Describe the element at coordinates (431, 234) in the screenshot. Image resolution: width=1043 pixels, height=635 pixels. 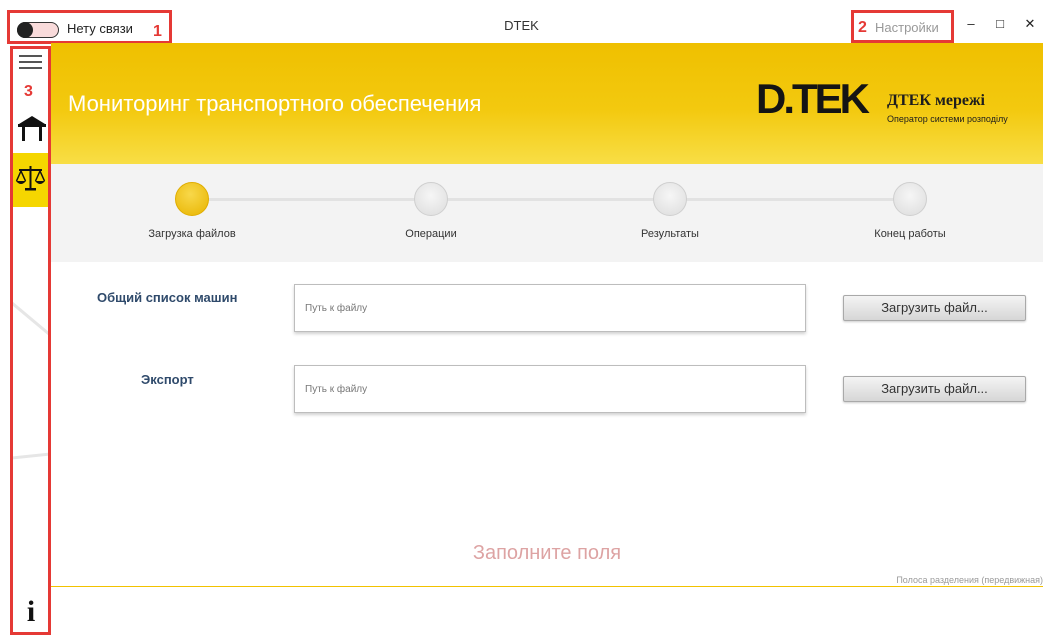
I see `step-label-operations: Операции` at that location.